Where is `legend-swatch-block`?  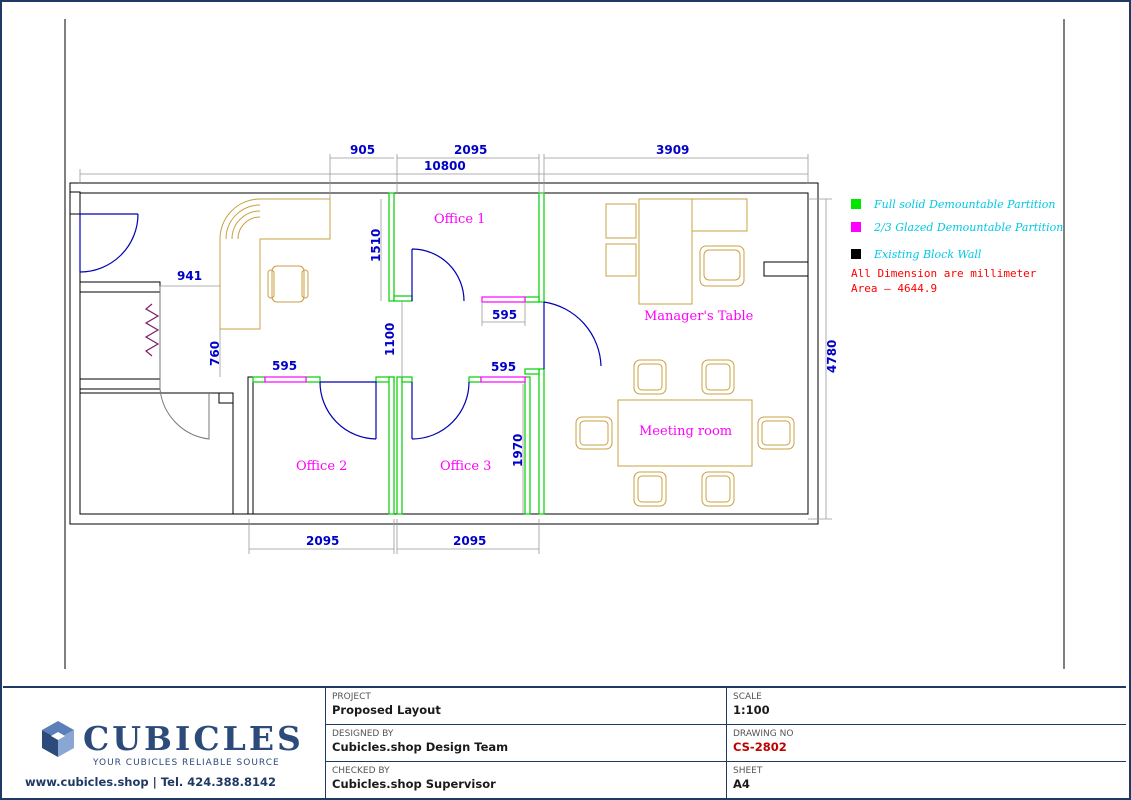 legend-swatch-block is located at coordinates (856, 254).